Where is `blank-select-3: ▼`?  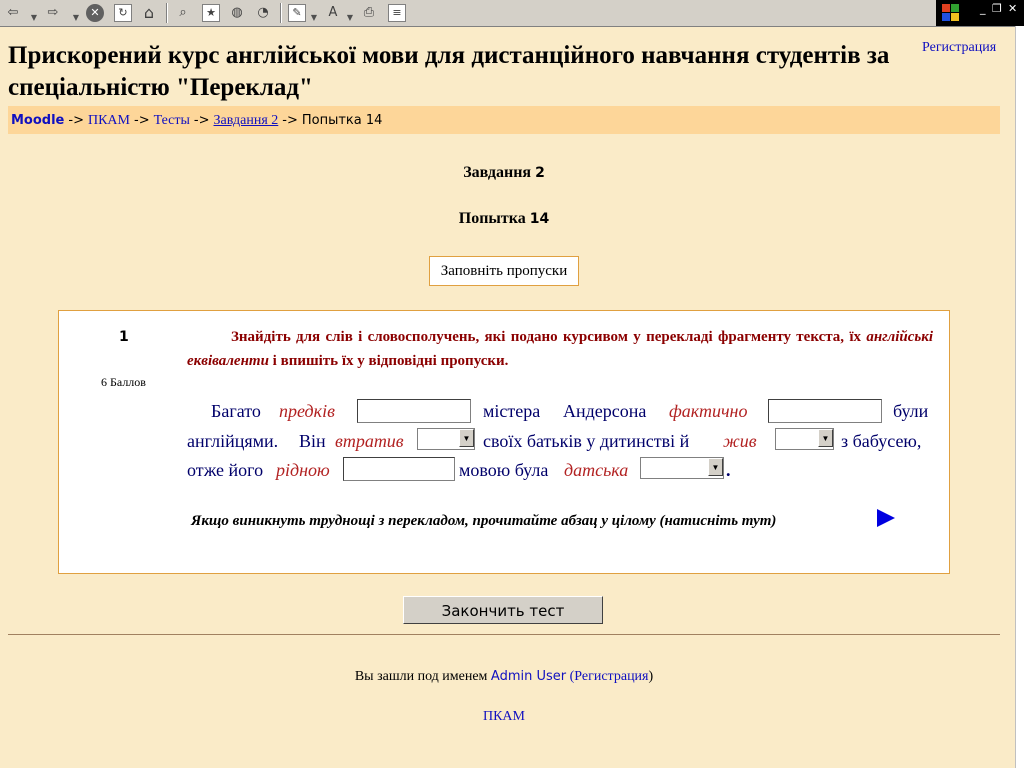 blank-select-3: ▼ is located at coordinates (682, 468).